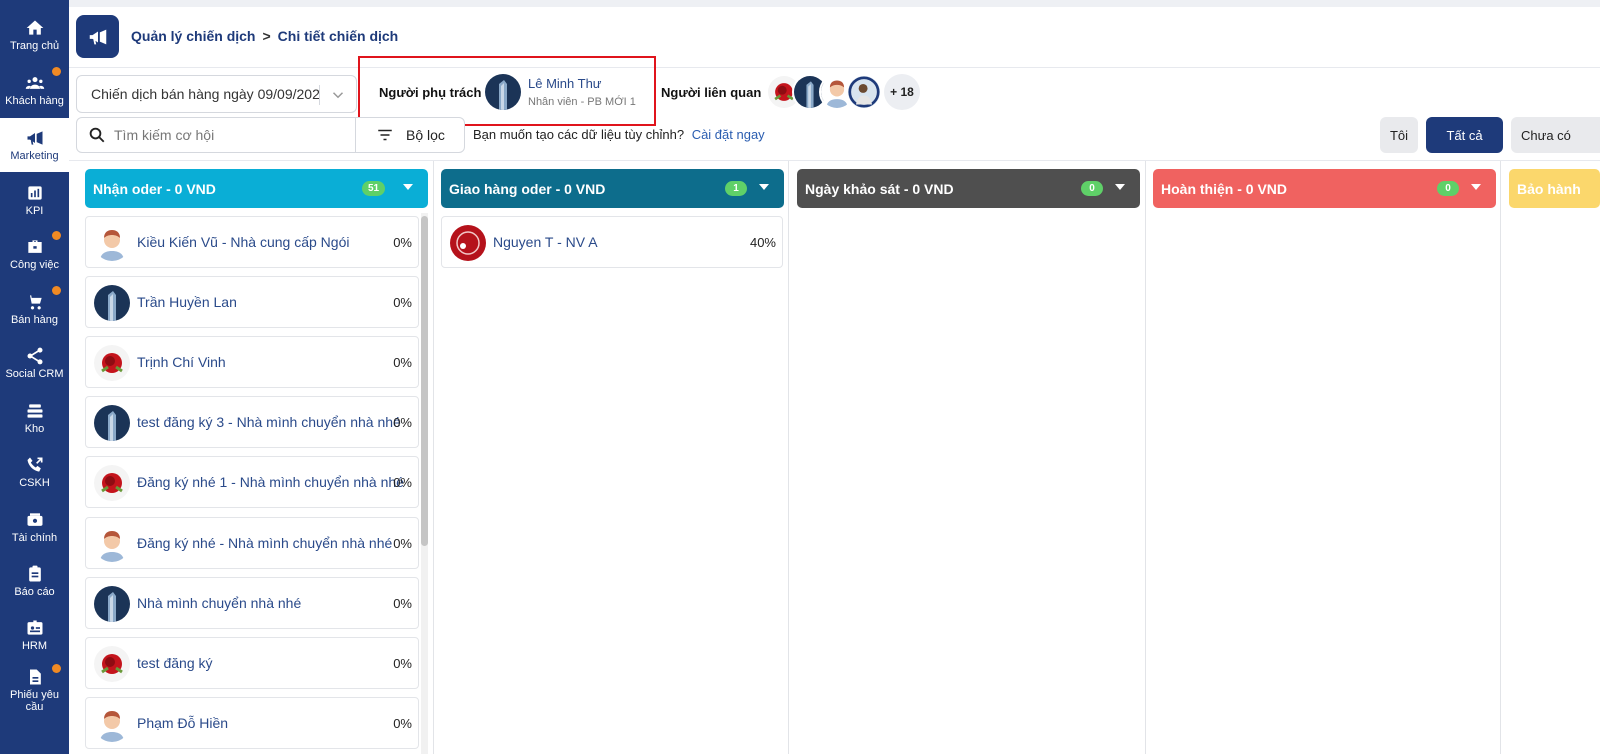  I want to click on sidebar-item-label: Marketing, so click(34, 156).